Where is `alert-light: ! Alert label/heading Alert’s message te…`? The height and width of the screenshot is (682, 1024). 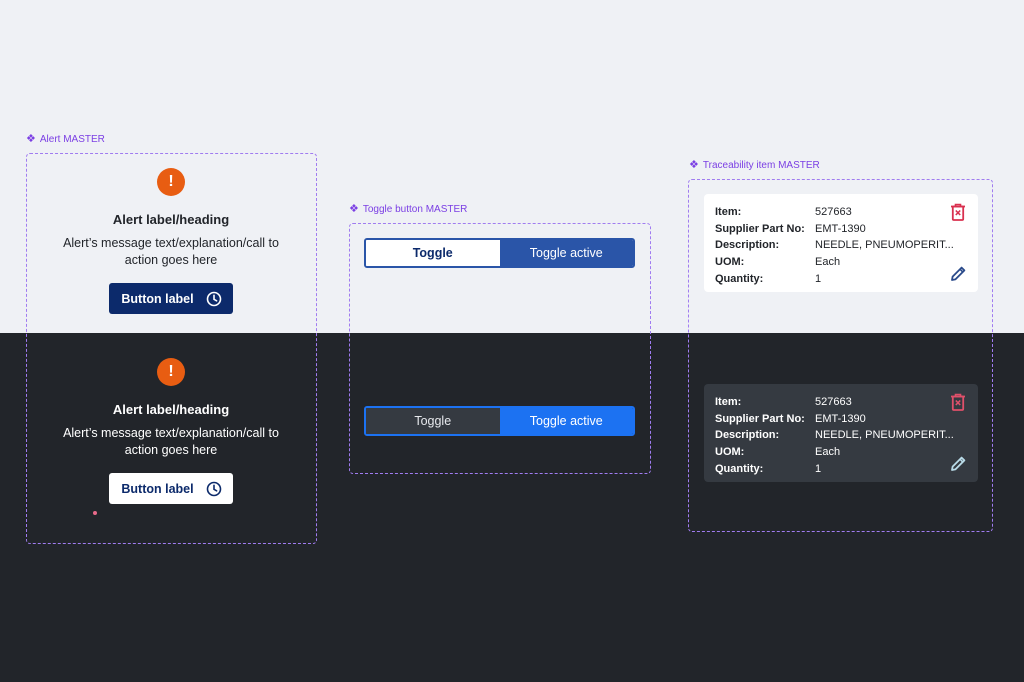 alert-light: ! Alert label/heading Alert’s message te… is located at coordinates (171, 241).